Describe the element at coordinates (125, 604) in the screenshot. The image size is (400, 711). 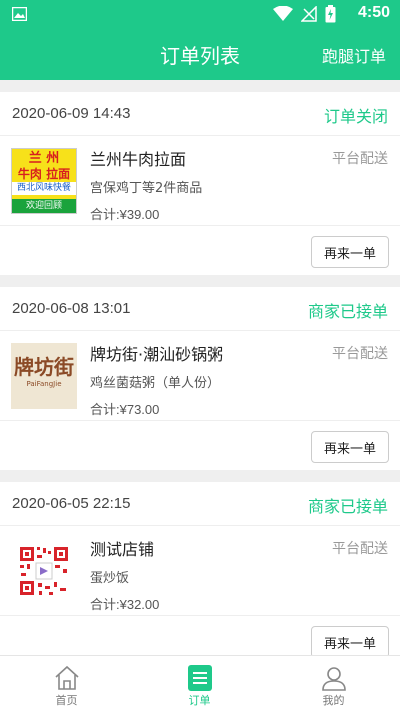
I see `order-total: 合计:¥32.00` at that location.